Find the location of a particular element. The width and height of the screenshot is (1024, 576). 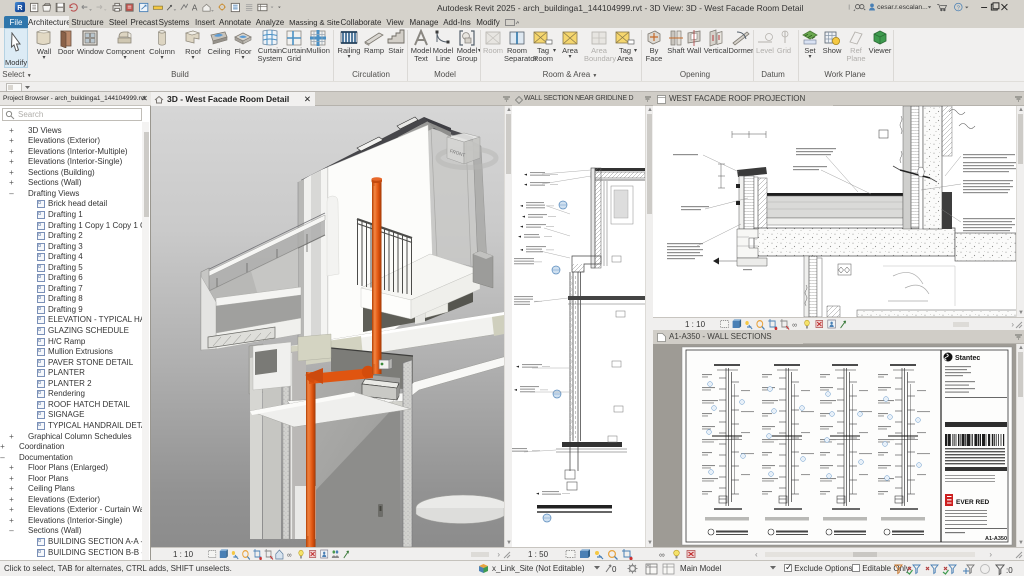

svg-text: A1-A350 is located at coordinates (996, 539).